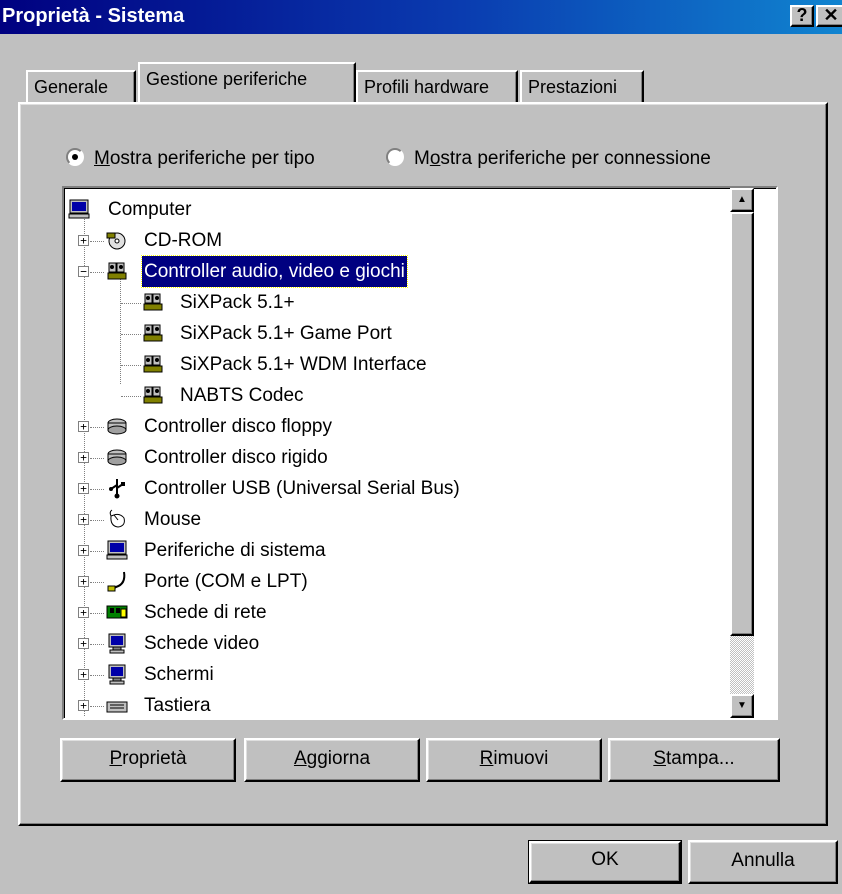 This screenshot has width=842, height=894. I want to click on tree-label: NABTS Codec, so click(242, 395).